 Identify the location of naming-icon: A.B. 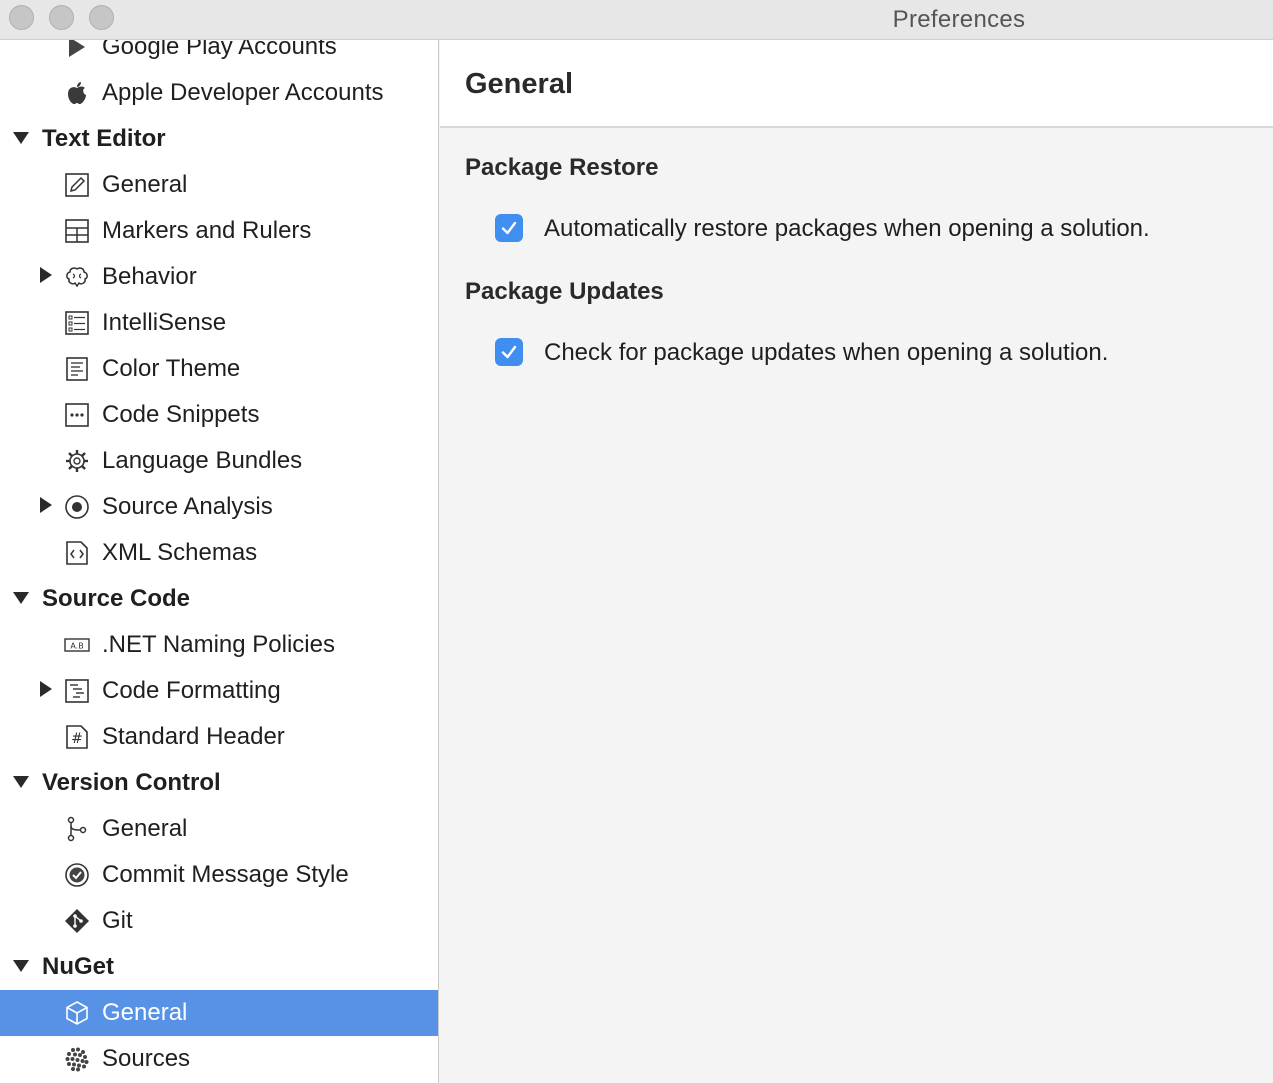
(77, 645).